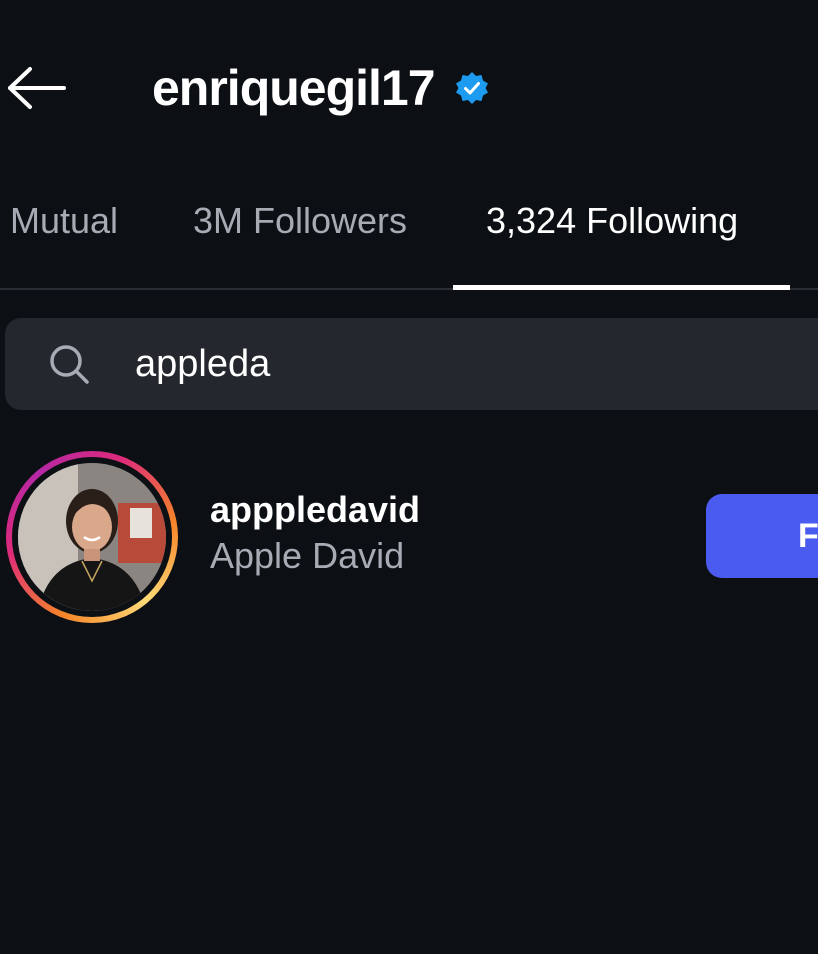 This screenshot has width=818, height=954. What do you see at coordinates (300, 221) in the screenshot?
I see `tab-followers: 3M Followers` at bounding box center [300, 221].